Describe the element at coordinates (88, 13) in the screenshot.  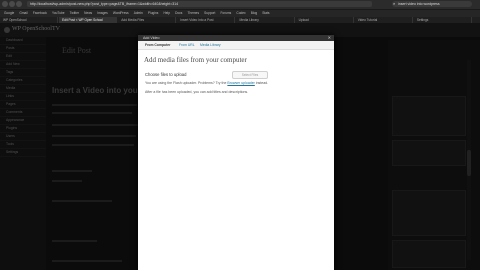
I see `bookmark-item: News` at that location.